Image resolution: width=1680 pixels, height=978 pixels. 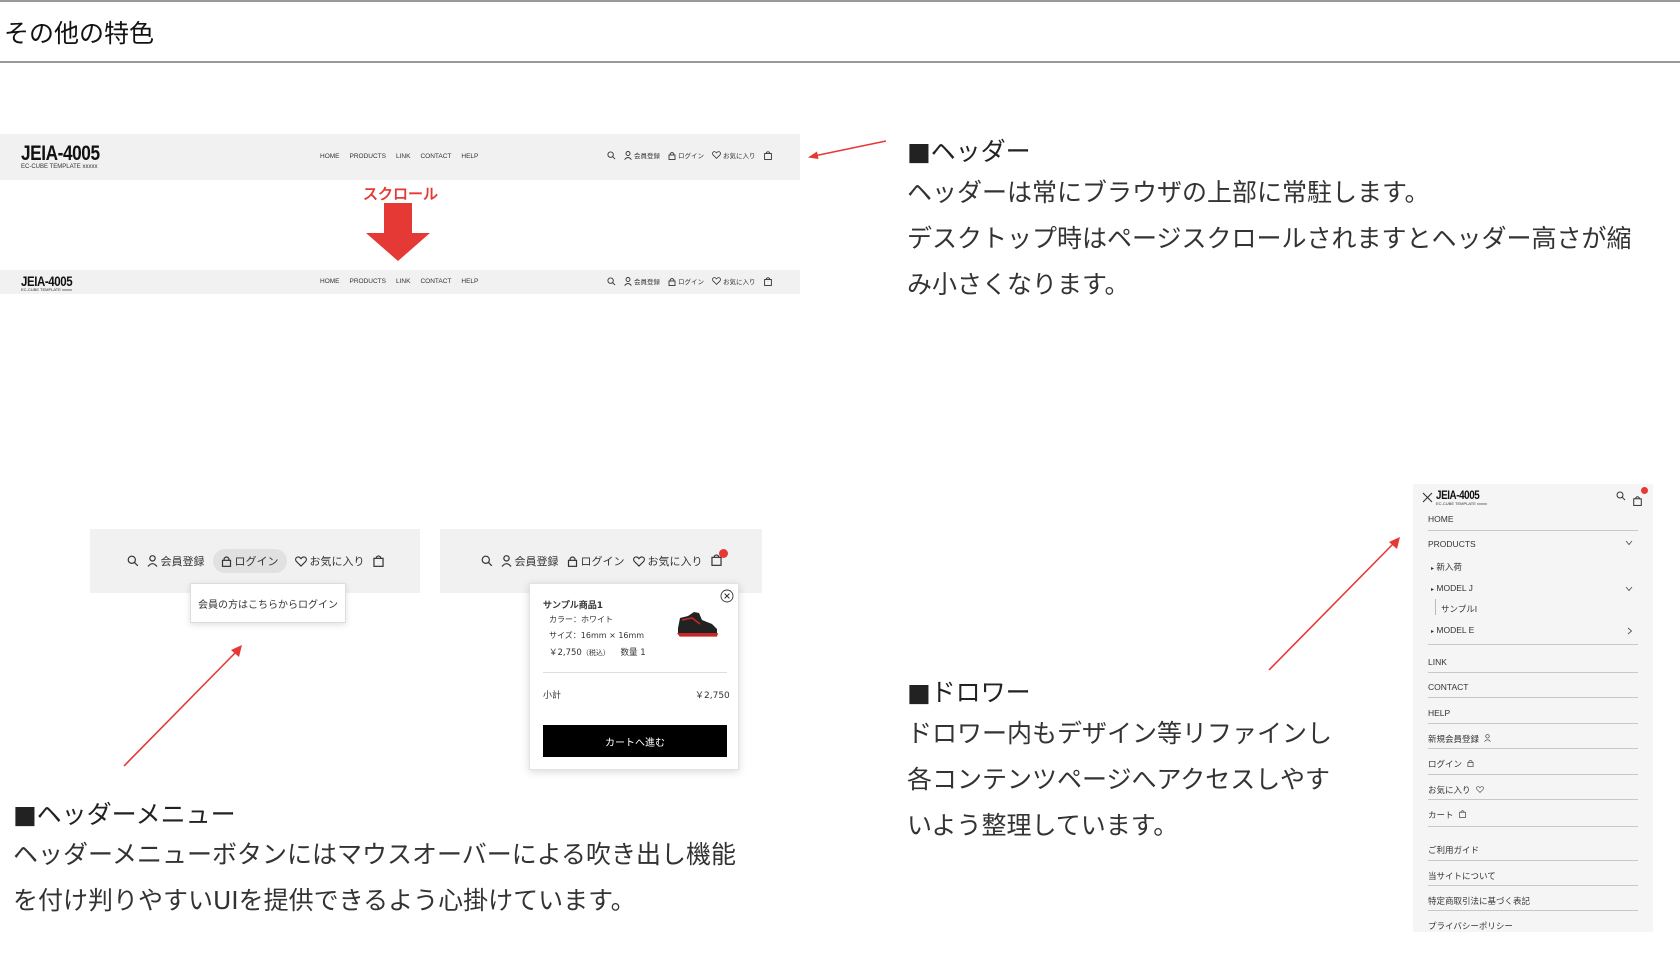 What do you see at coordinates (1533, 876) in the screenshot?
I see `drawer-item-about: 当サイトについて` at bounding box center [1533, 876].